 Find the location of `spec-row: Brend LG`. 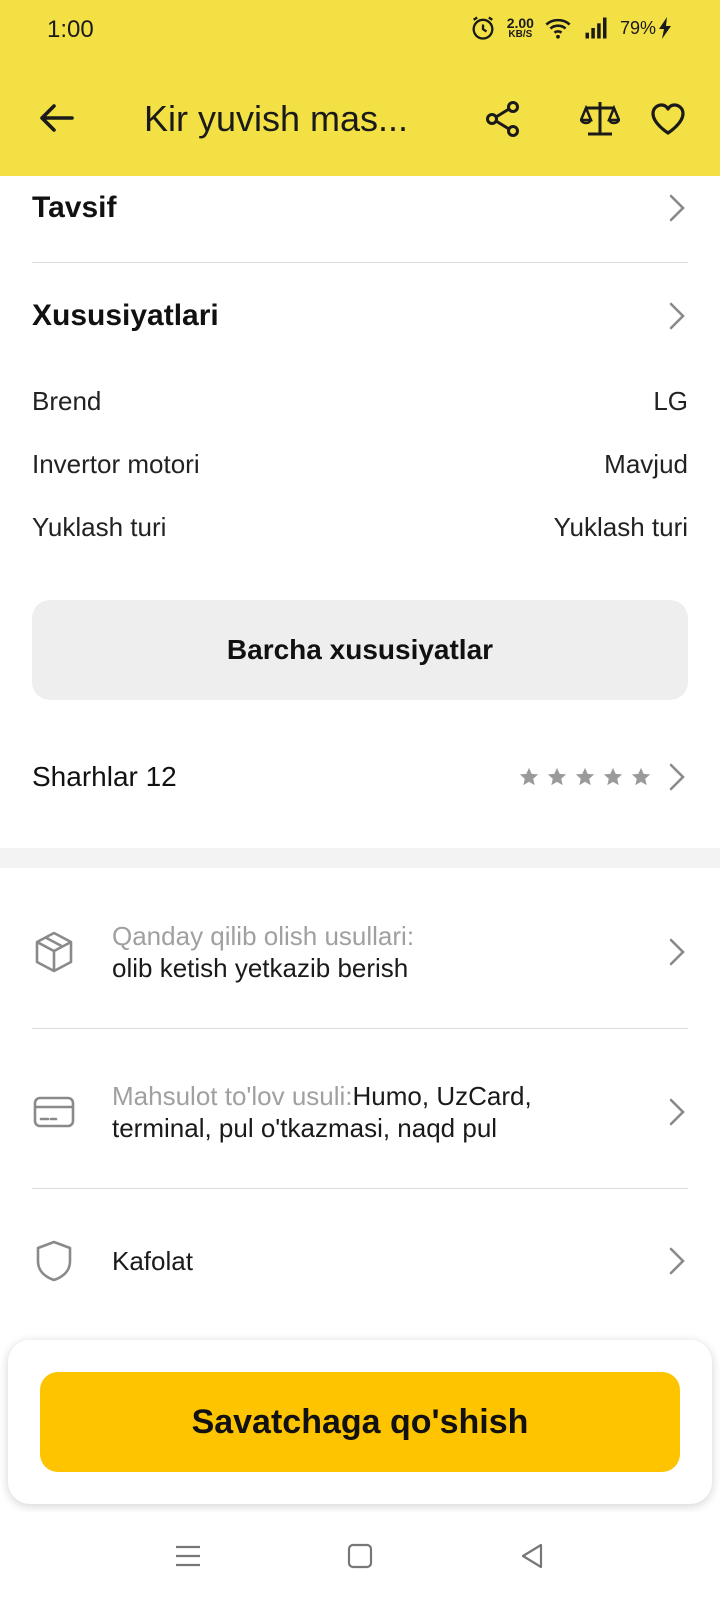

spec-row: Brend LG is located at coordinates (360, 401).